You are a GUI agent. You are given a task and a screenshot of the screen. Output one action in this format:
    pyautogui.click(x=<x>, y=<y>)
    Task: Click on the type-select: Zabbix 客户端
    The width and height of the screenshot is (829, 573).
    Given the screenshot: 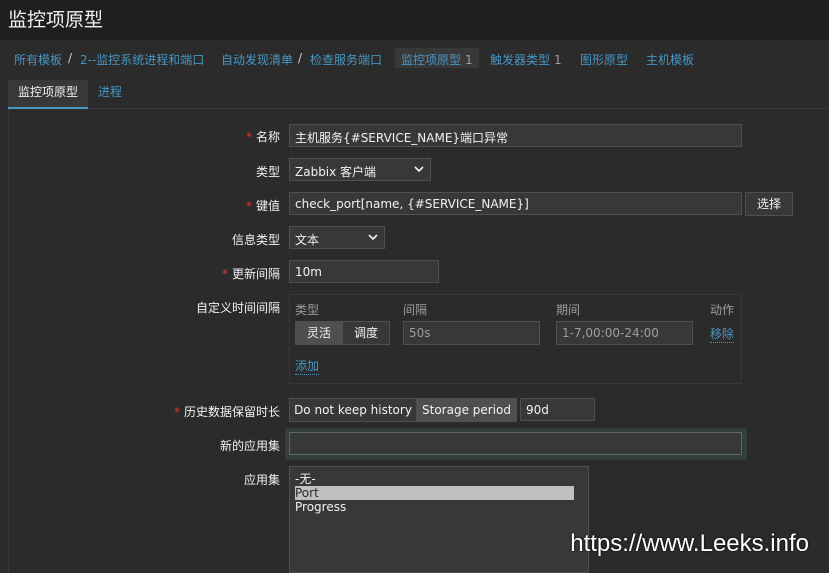 What is the action you would take?
    pyautogui.click(x=360, y=169)
    